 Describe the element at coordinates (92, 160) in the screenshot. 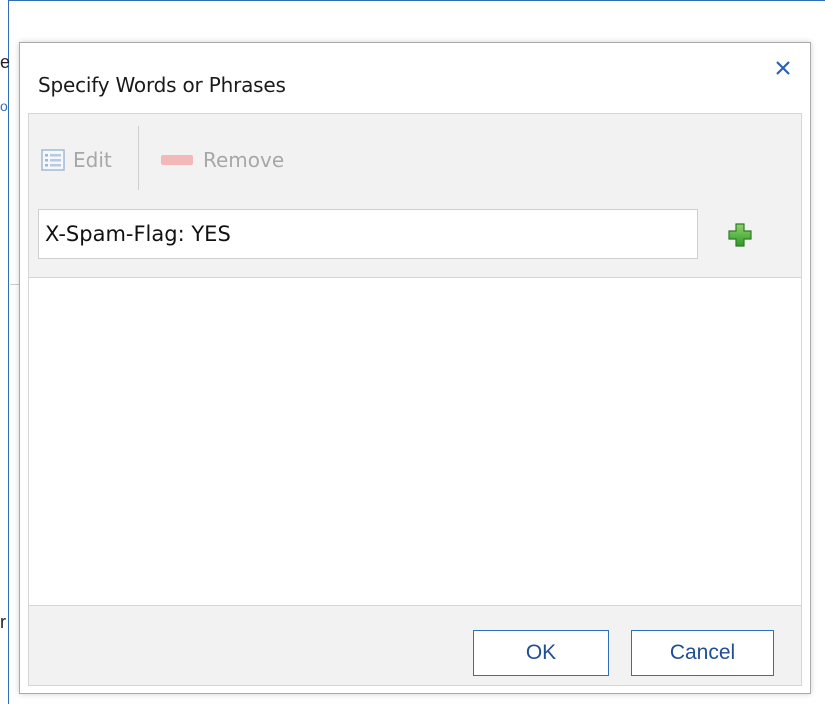

I see `edit-button-label: Edit` at that location.